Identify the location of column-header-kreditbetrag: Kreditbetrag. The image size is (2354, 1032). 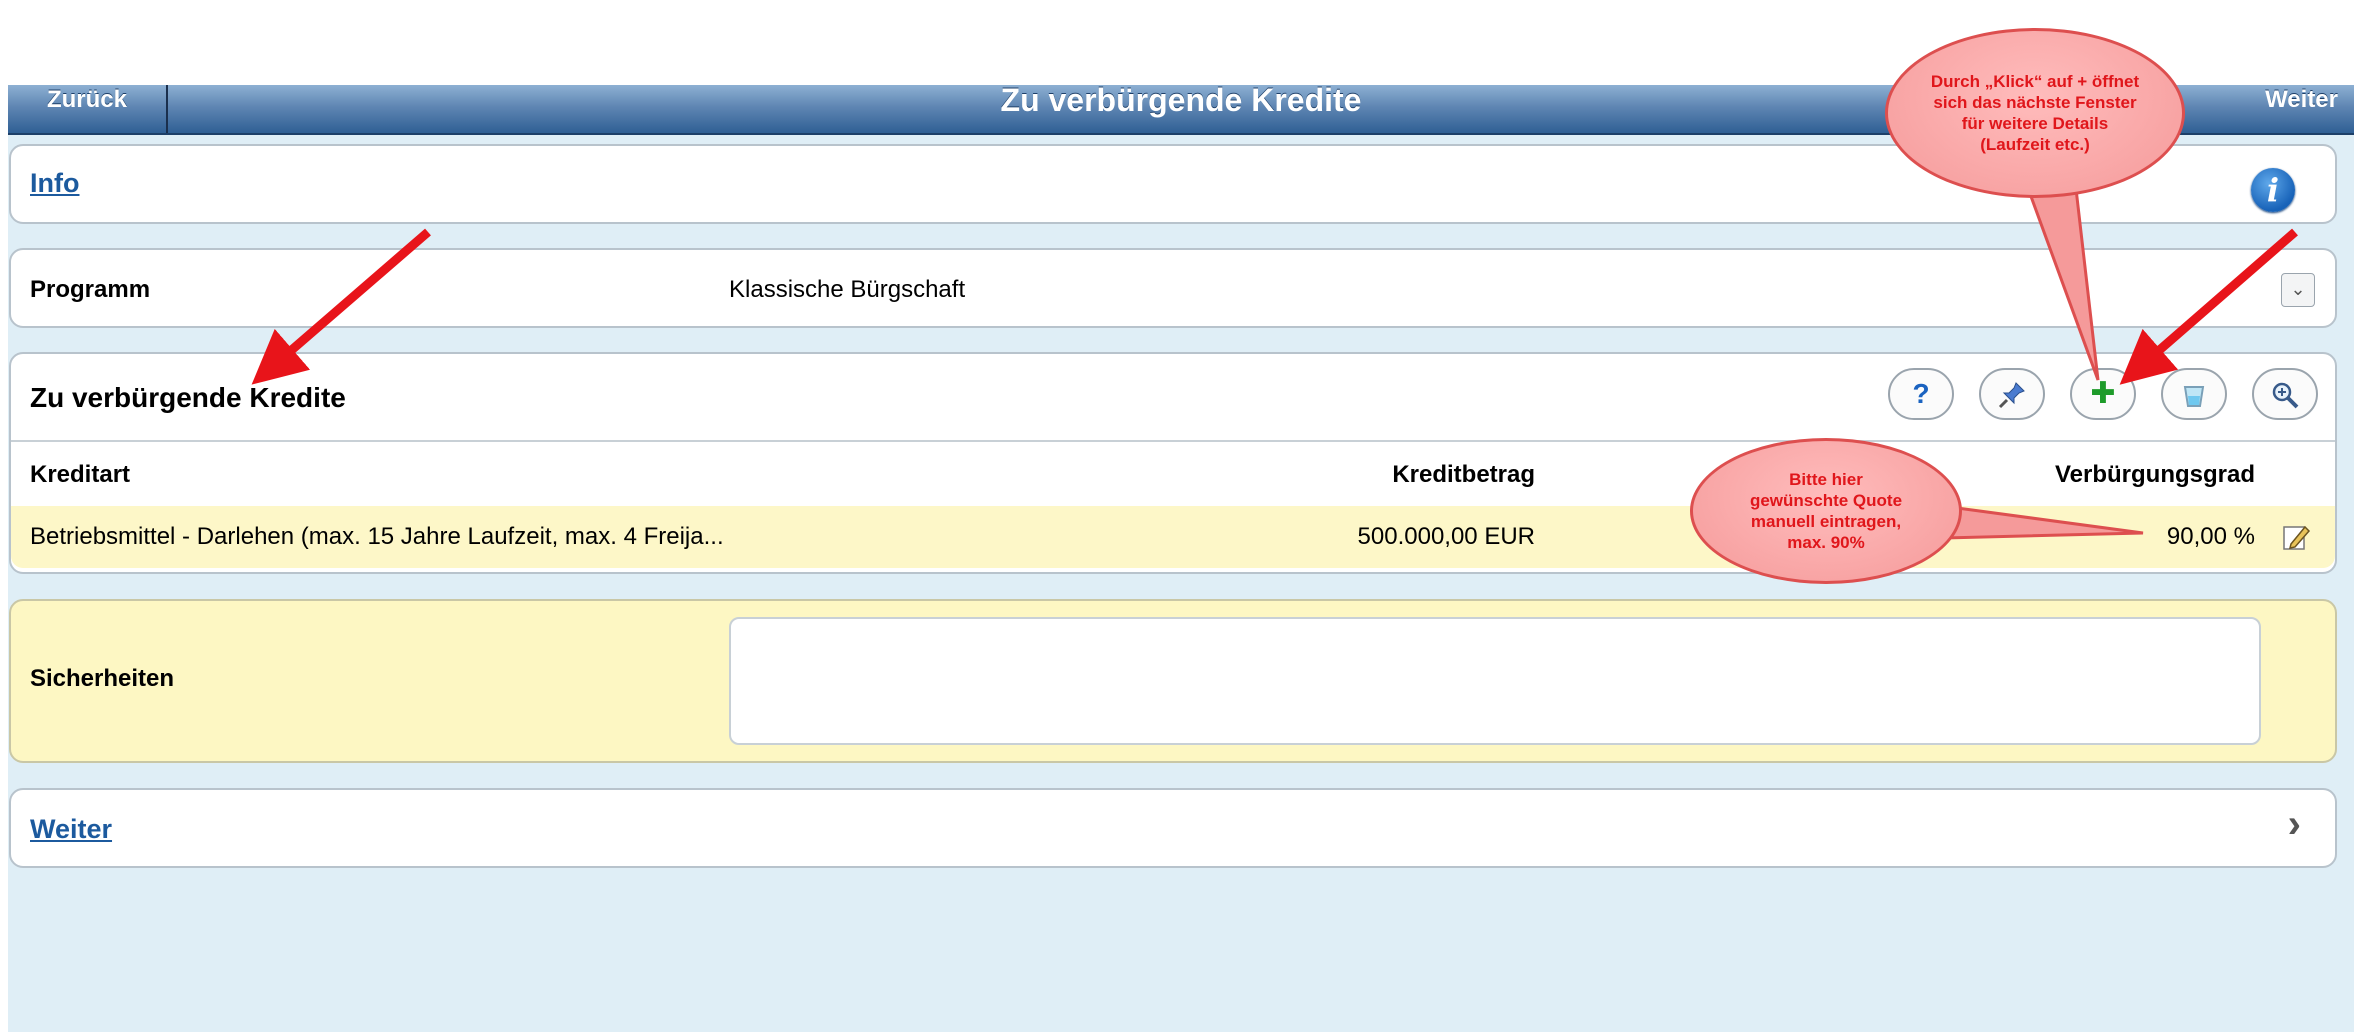
(1463, 474).